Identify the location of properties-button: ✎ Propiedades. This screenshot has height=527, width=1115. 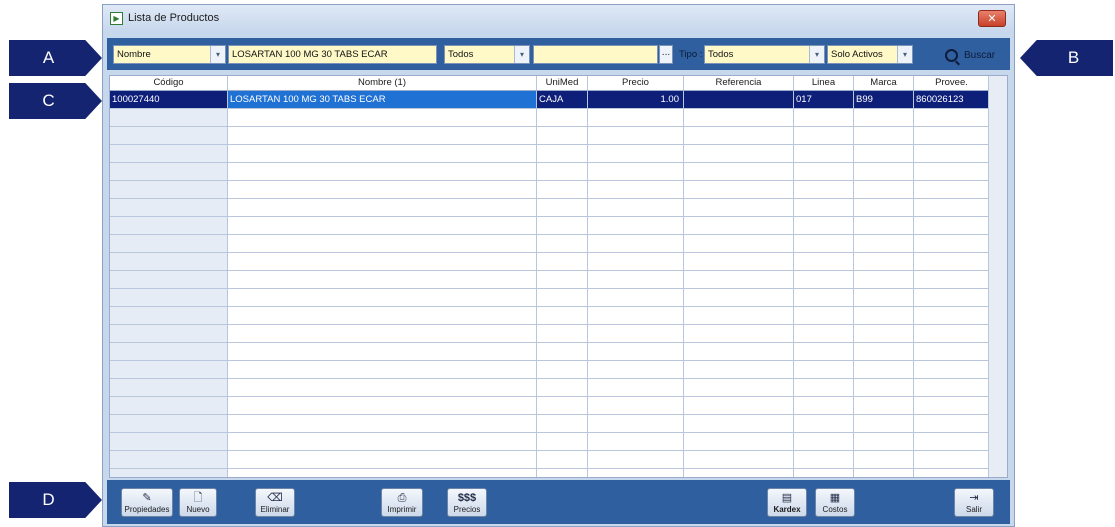
(147, 502).